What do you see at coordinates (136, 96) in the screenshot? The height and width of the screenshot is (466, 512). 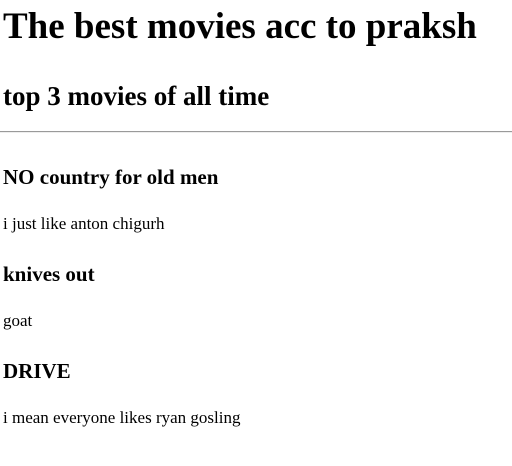 I see `page-subtitle: top 3 movies of all time` at bounding box center [136, 96].